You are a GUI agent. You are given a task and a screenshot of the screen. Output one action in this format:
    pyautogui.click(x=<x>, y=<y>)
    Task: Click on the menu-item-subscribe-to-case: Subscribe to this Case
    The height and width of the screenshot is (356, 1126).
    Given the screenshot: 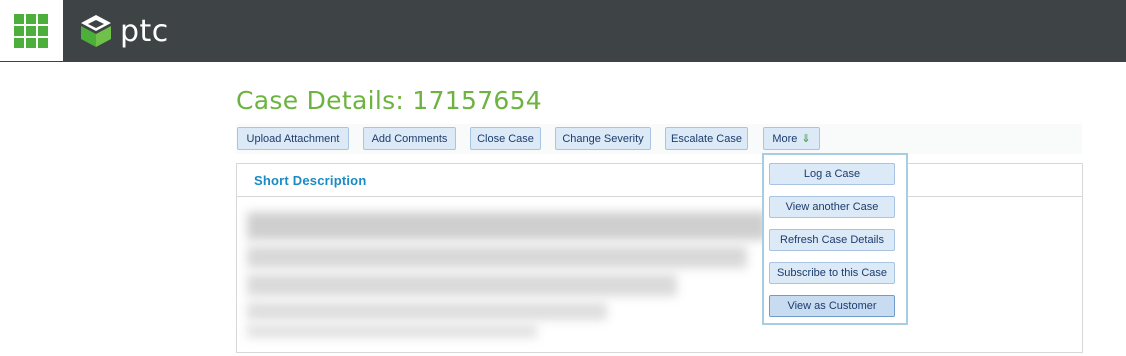 What is the action you would take?
    pyautogui.click(x=832, y=273)
    